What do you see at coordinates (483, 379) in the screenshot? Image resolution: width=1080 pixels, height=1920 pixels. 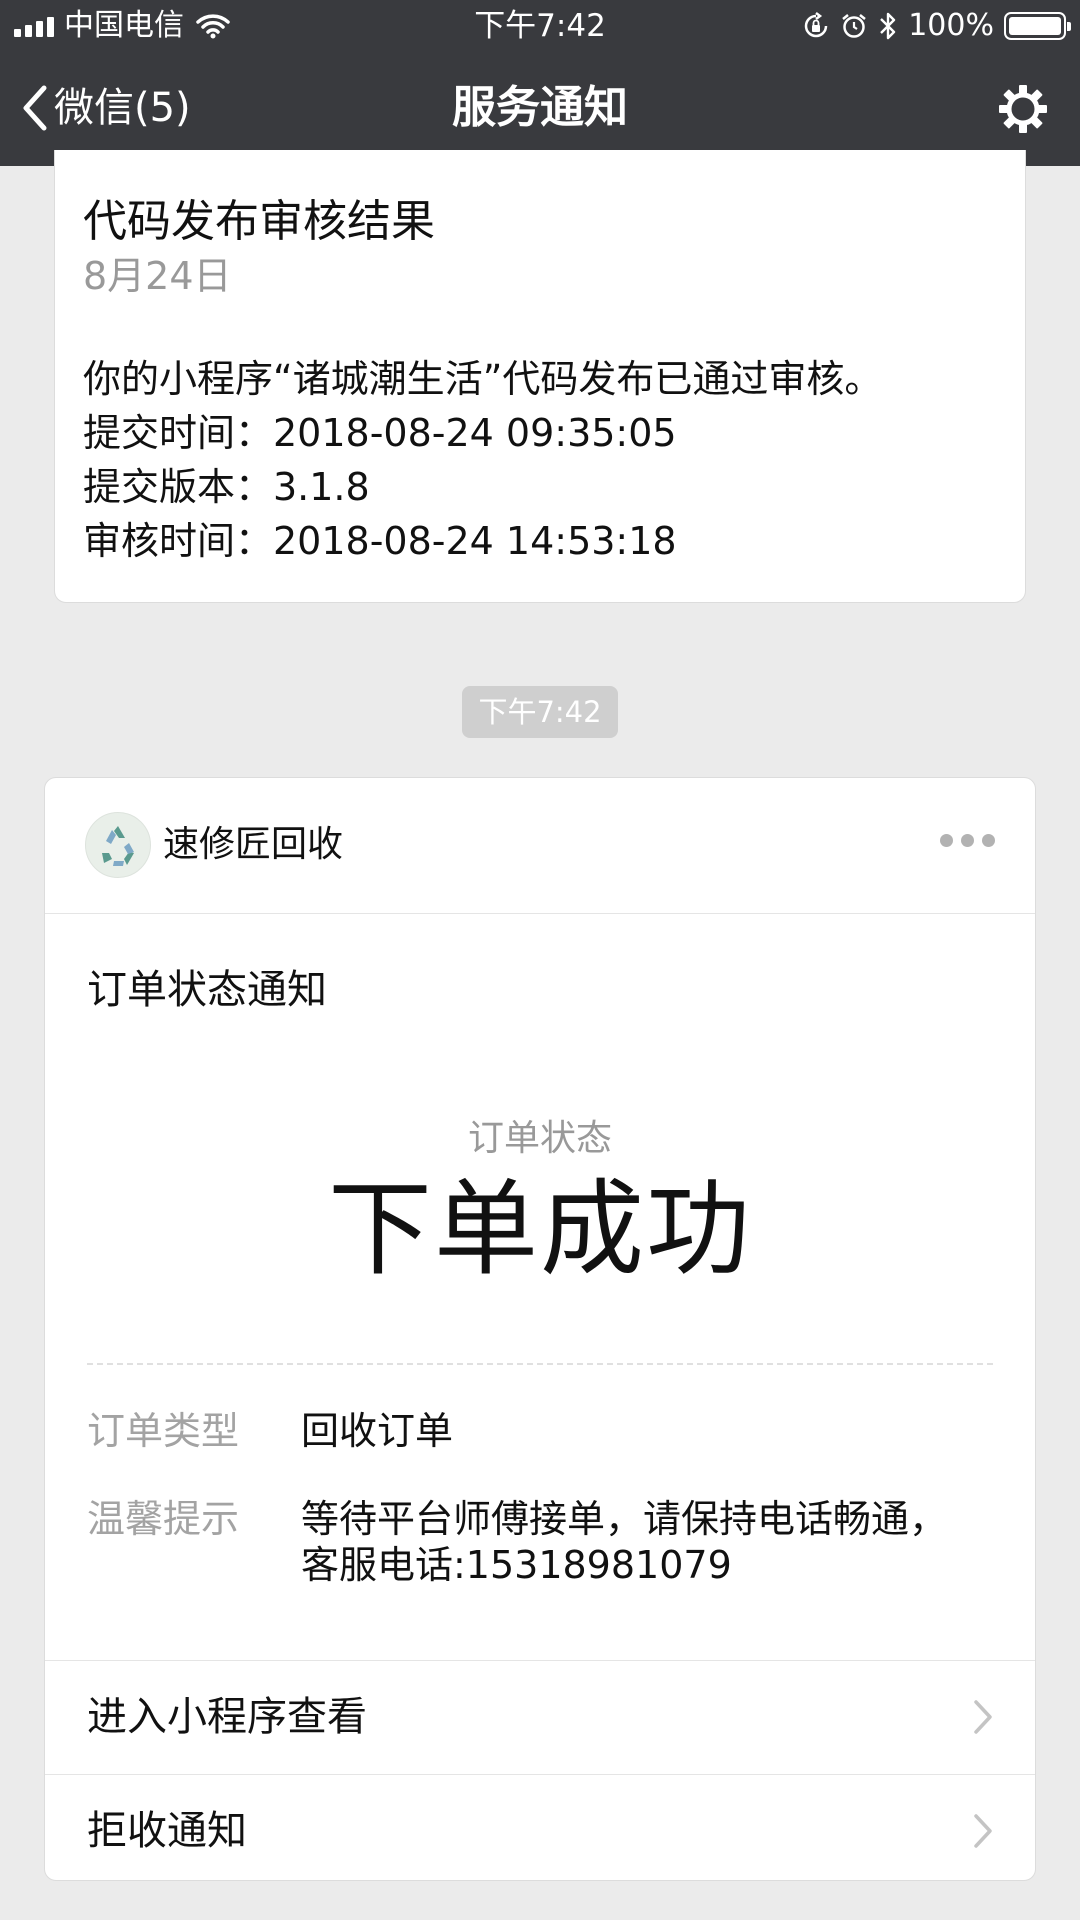 I see `card-line: 你的小程序“诸城潮生活”代码发布已通过审核。` at bounding box center [483, 379].